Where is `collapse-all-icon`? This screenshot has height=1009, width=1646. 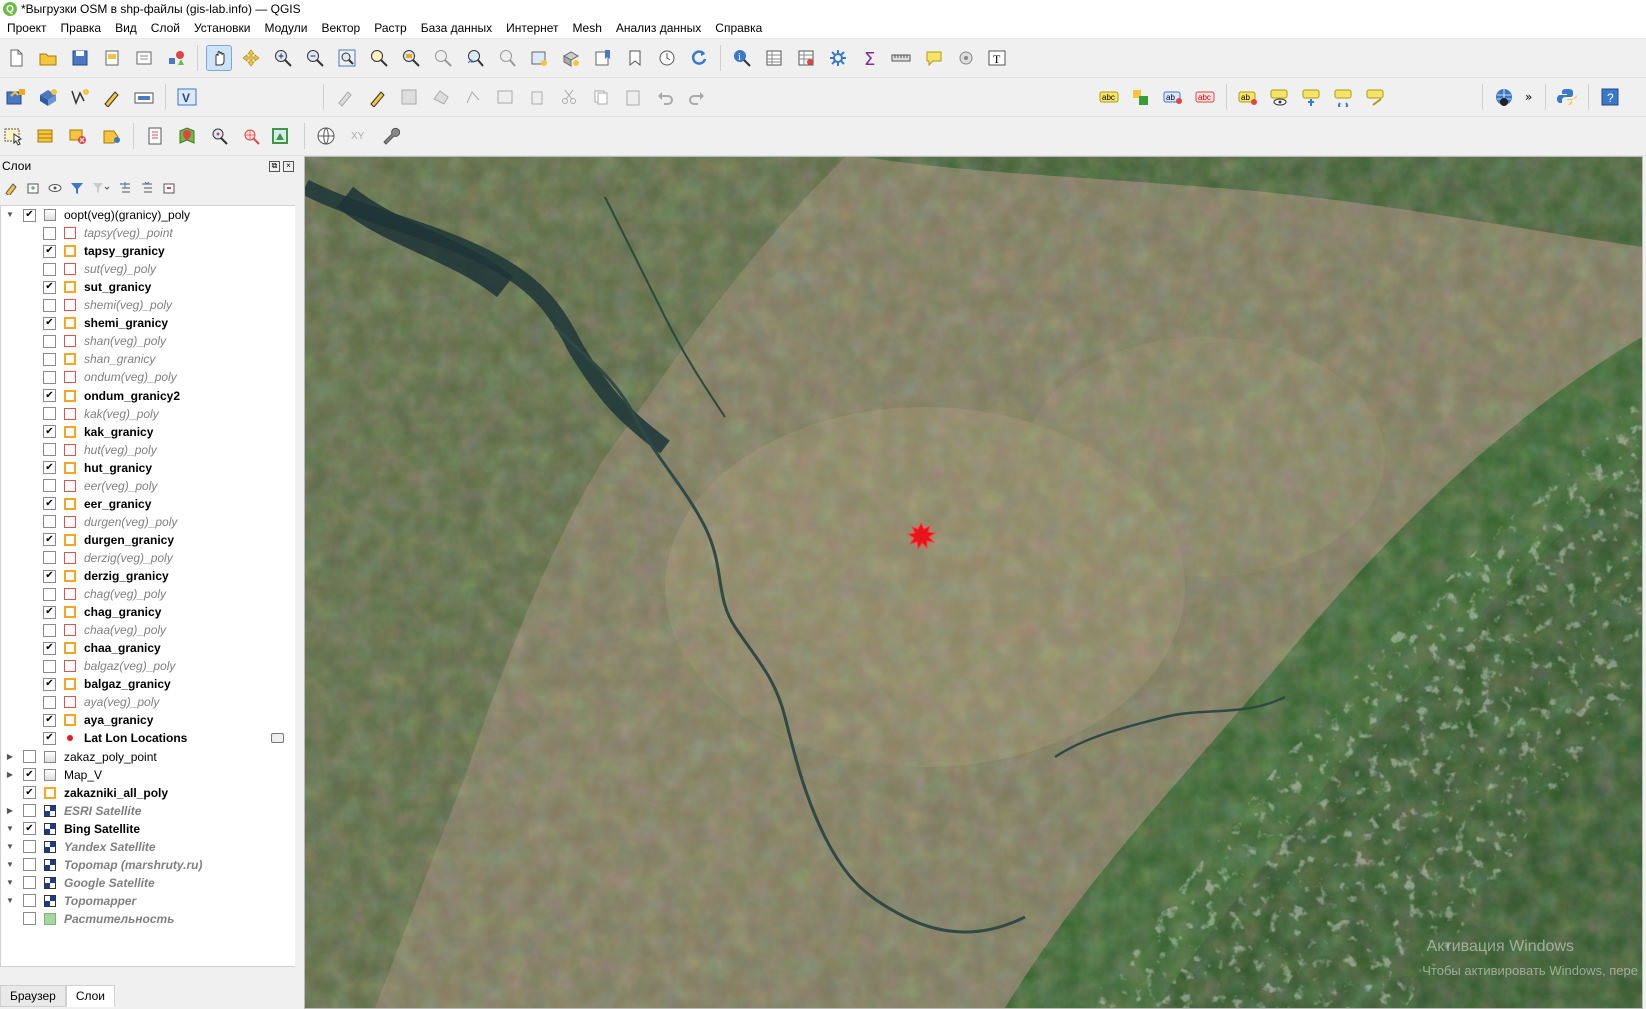
collapse-all-icon is located at coordinates (147, 189).